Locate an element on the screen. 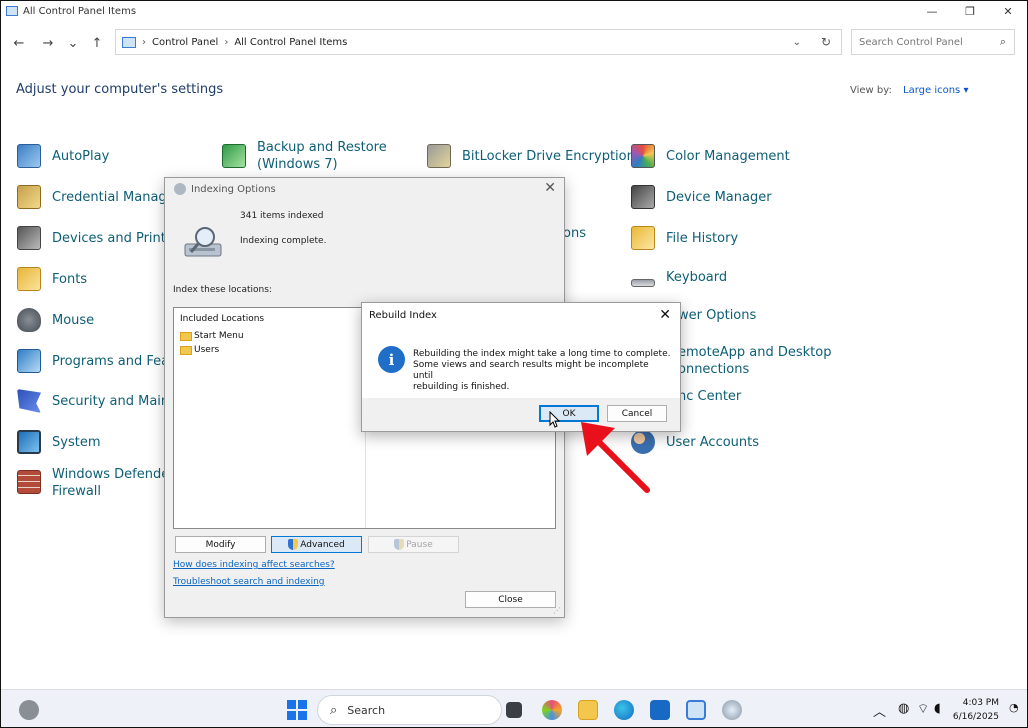 This screenshot has height=728, width=1028. task-view-icon is located at coordinates (514, 710).